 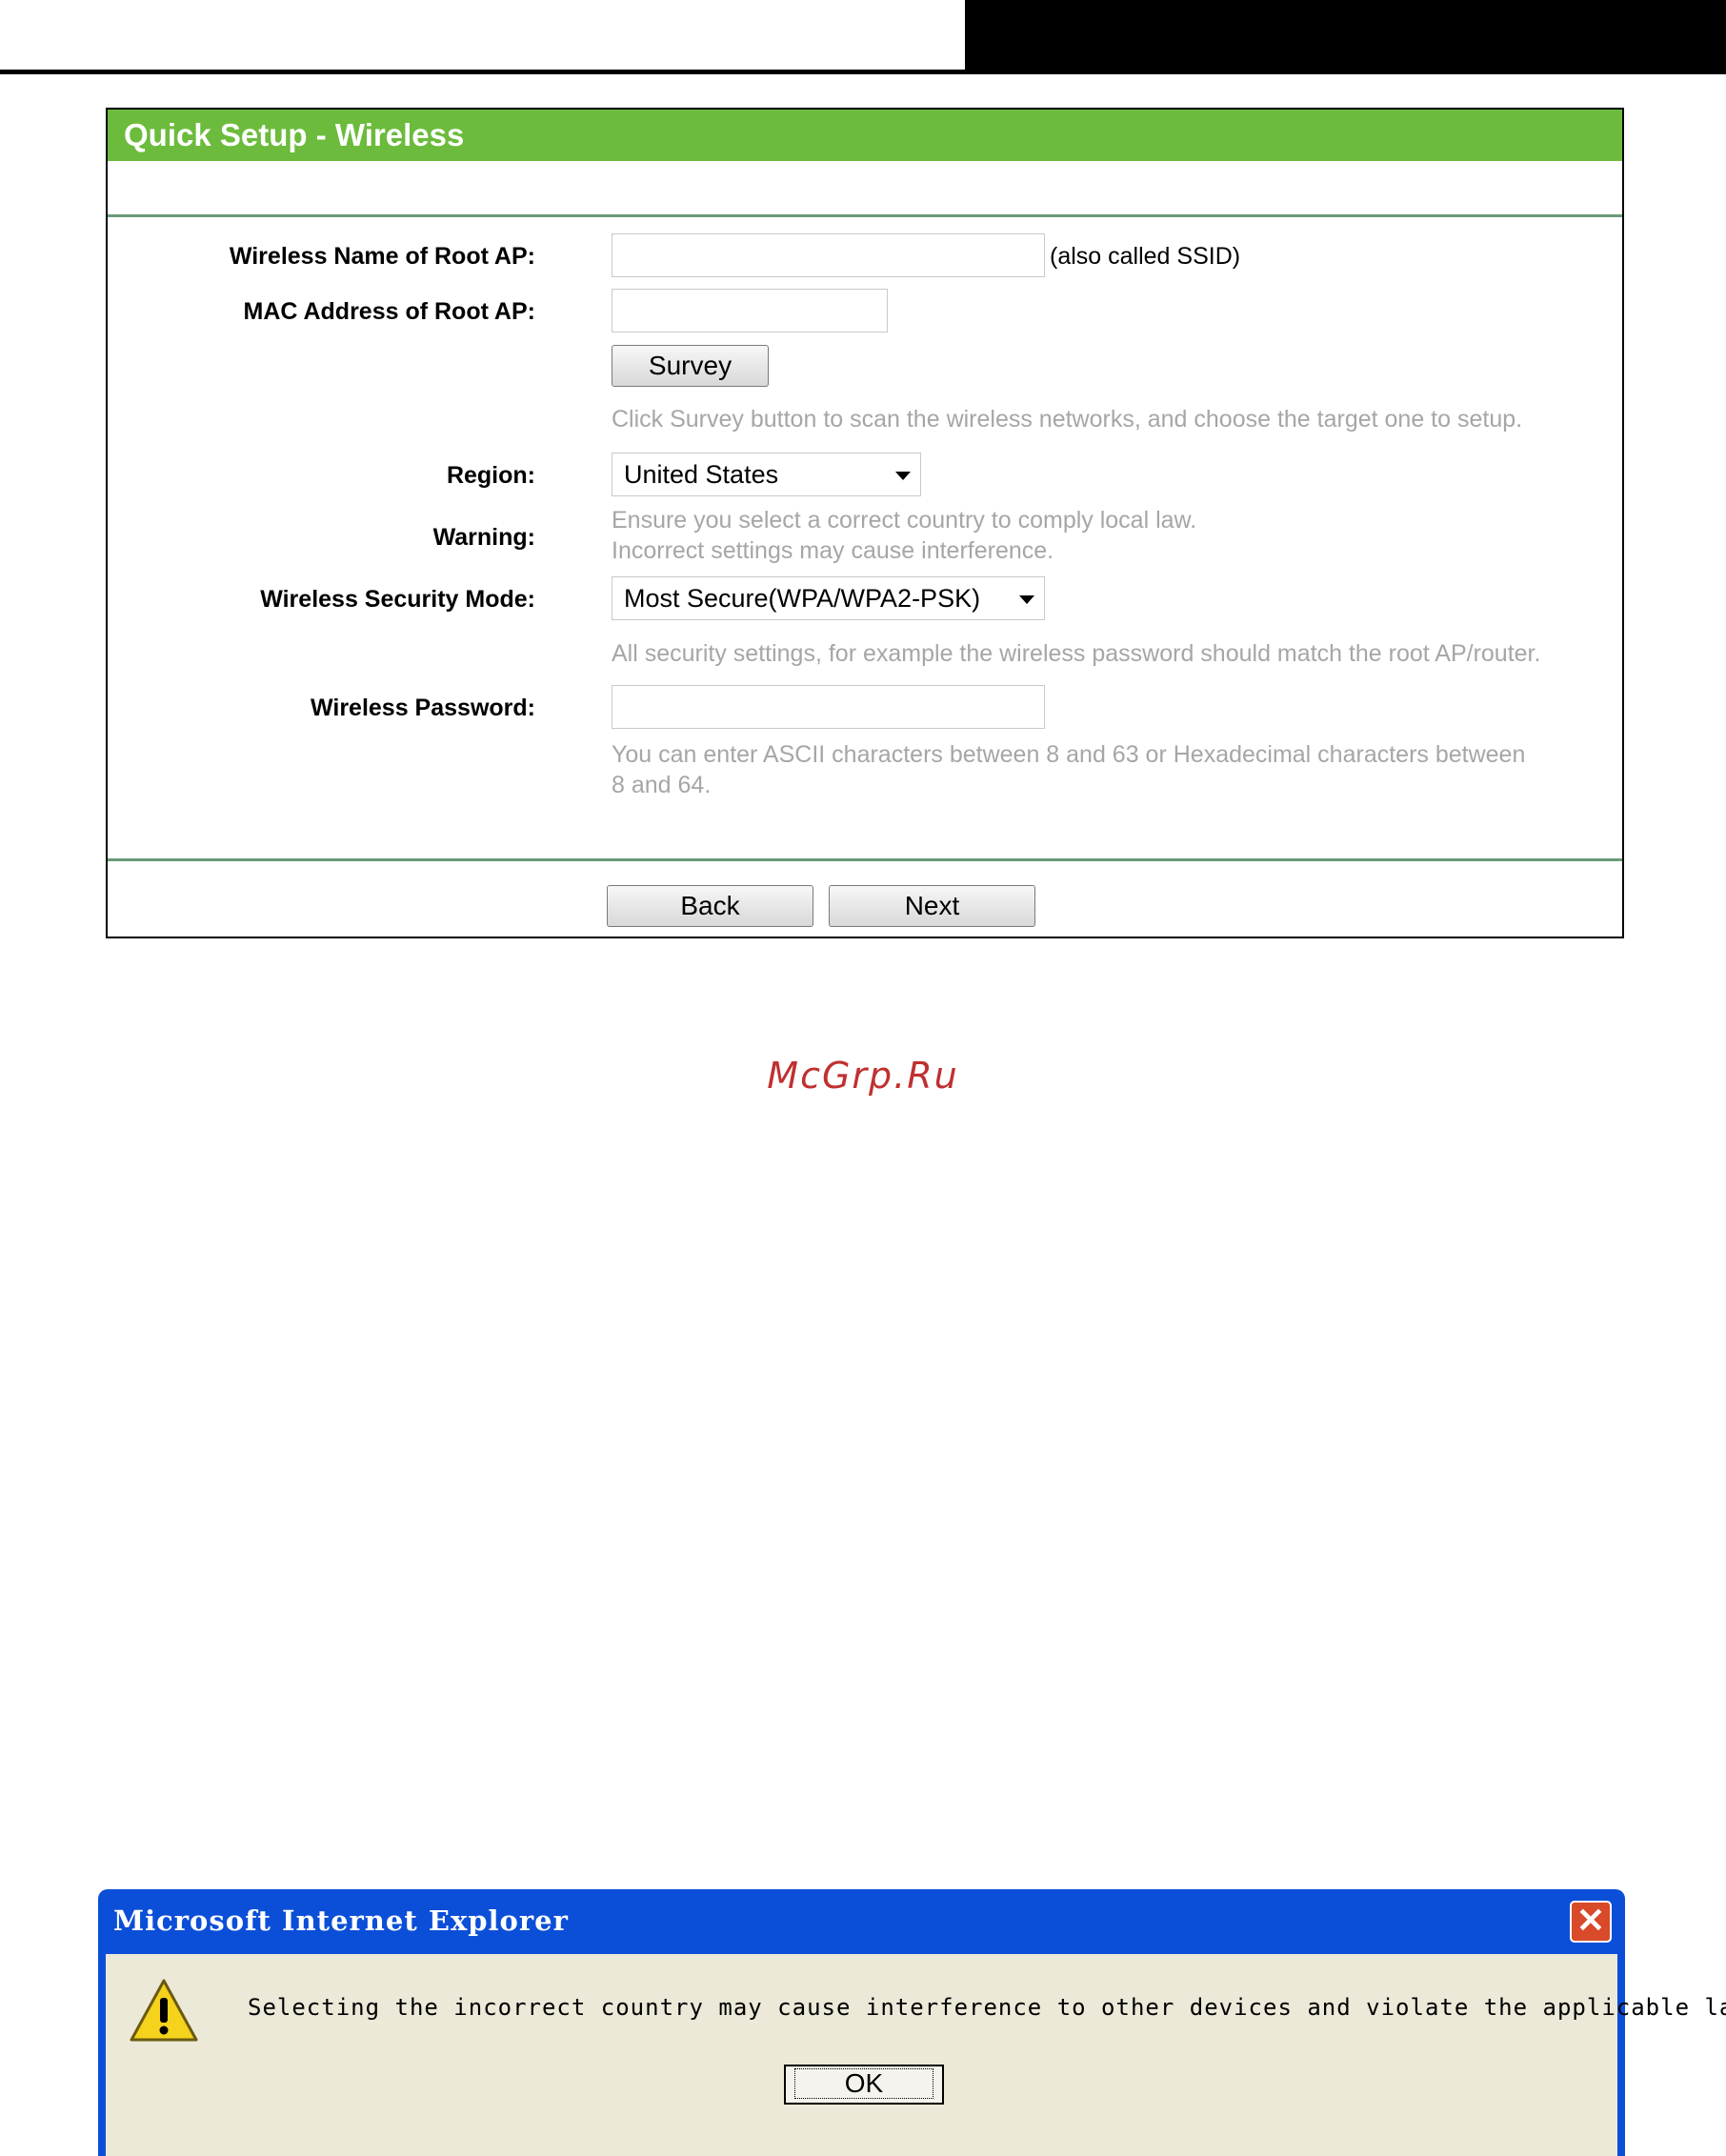 What do you see at coordinates (483, 537) in the screenshot?
I see `warning-label: Warning:` at bounding box center [483, 537].